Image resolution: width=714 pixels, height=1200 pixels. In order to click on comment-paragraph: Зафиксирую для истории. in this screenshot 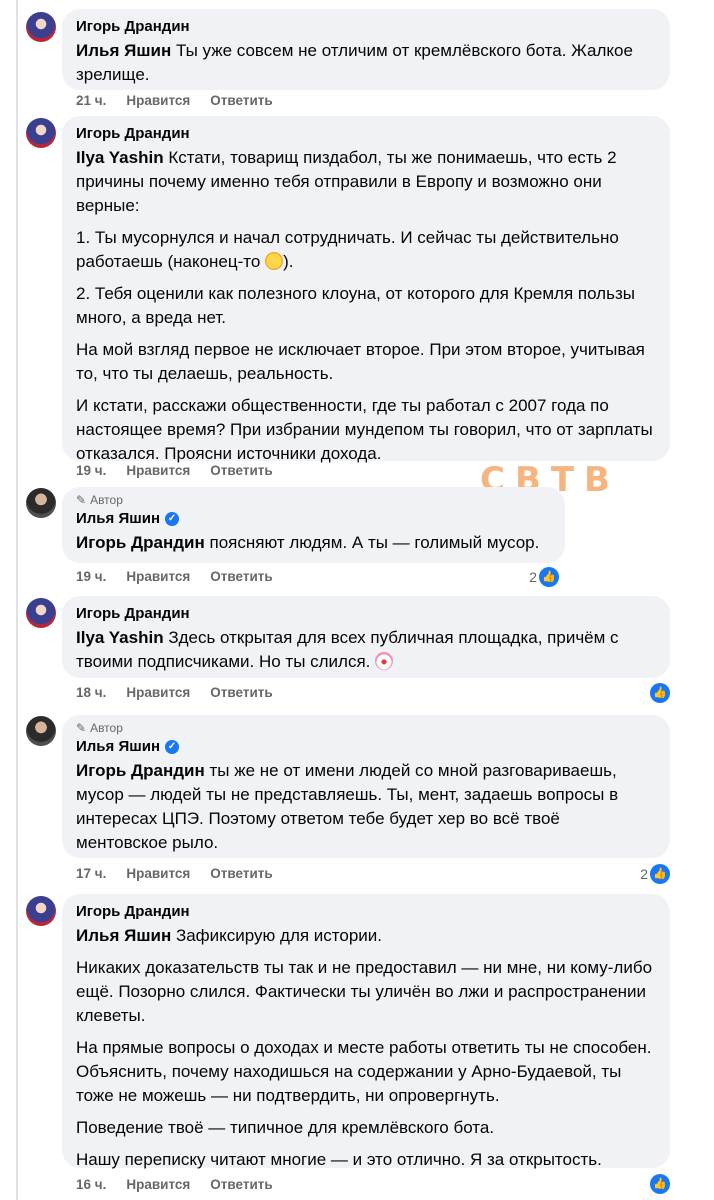, I will do `click(279, 935)`.